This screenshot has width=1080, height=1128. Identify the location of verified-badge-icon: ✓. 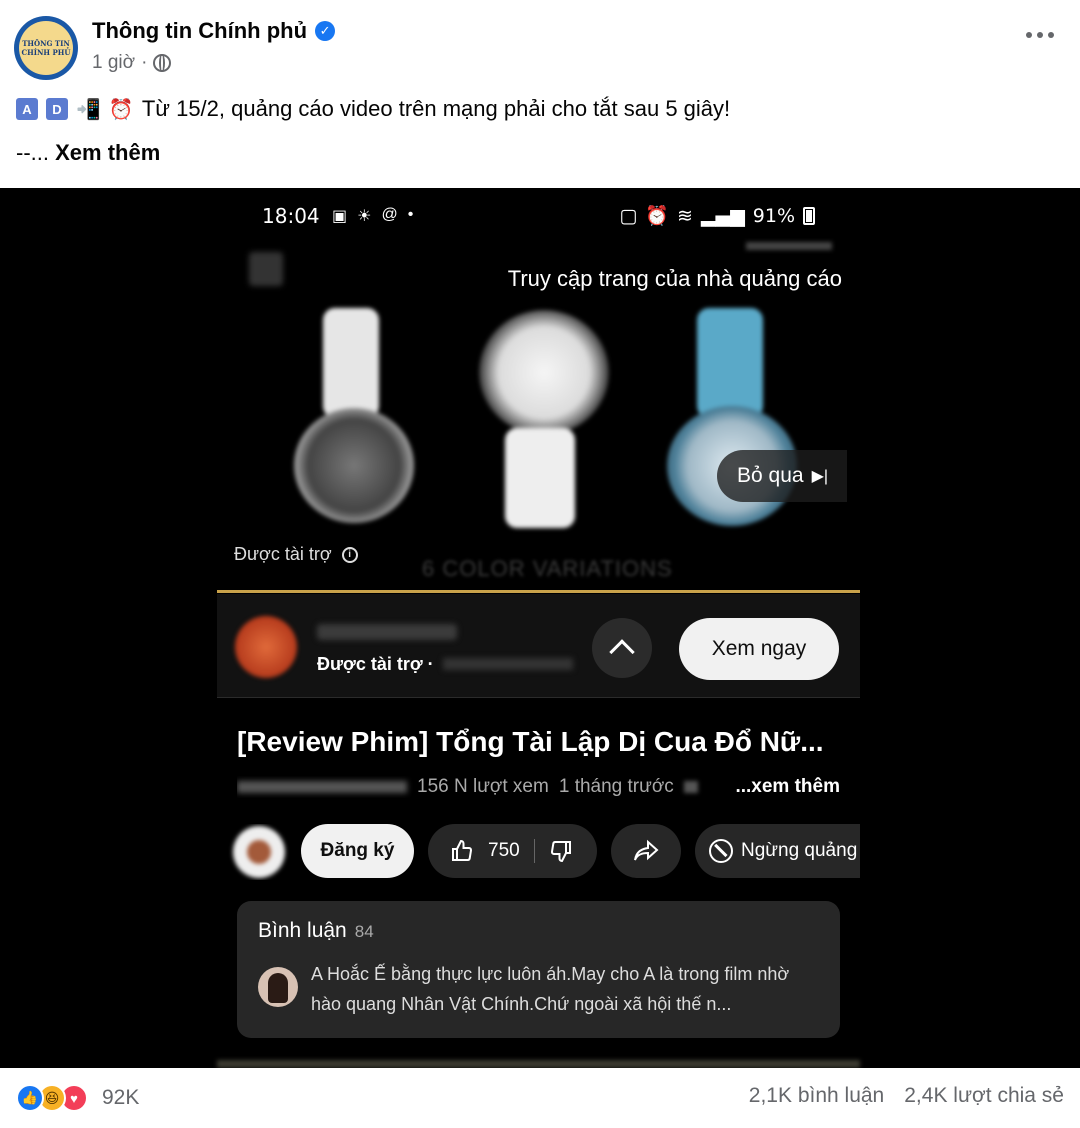
(325, 31).